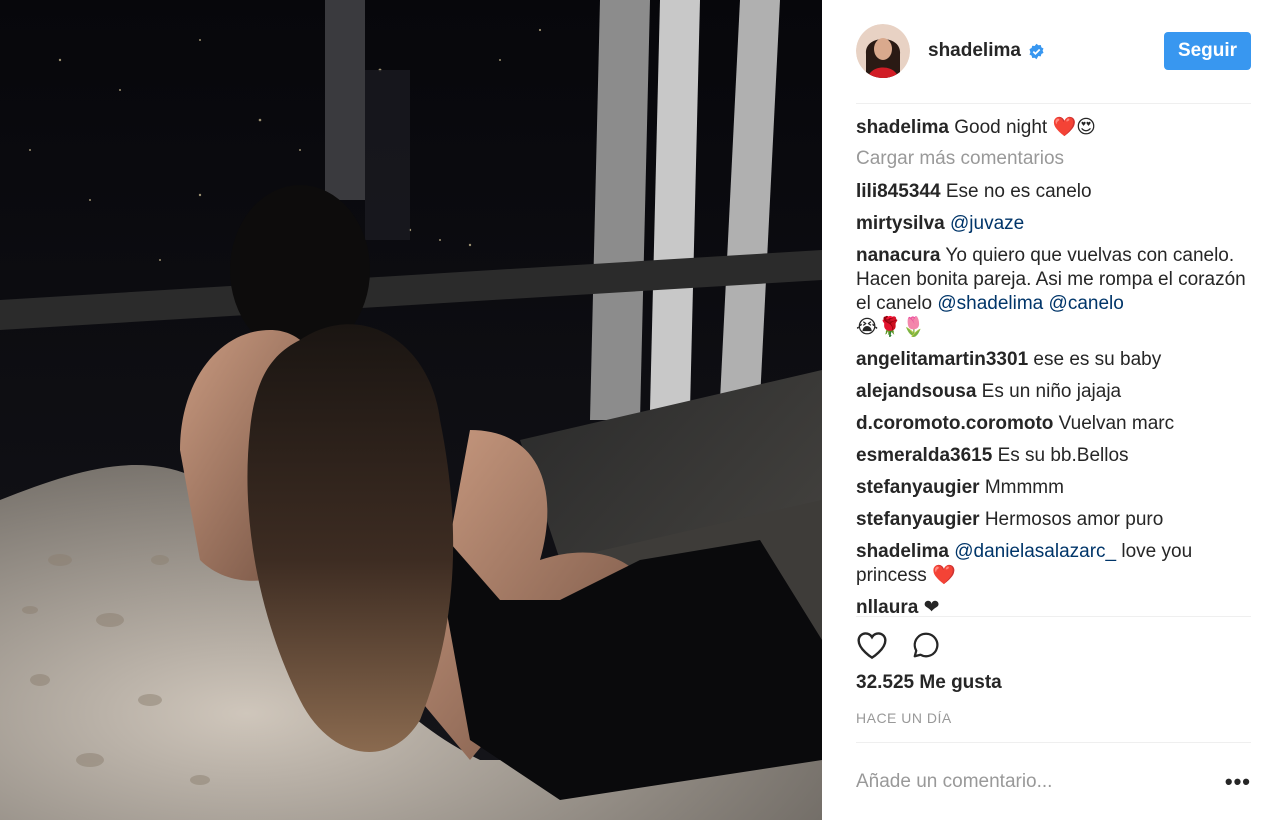 Image resolution: width=1280 pixels, height=820 pixels. What do you see at coordinates (902, 127) in the screenshot?
I see `caption-username: shadelima` at bounding box center [902, 127].